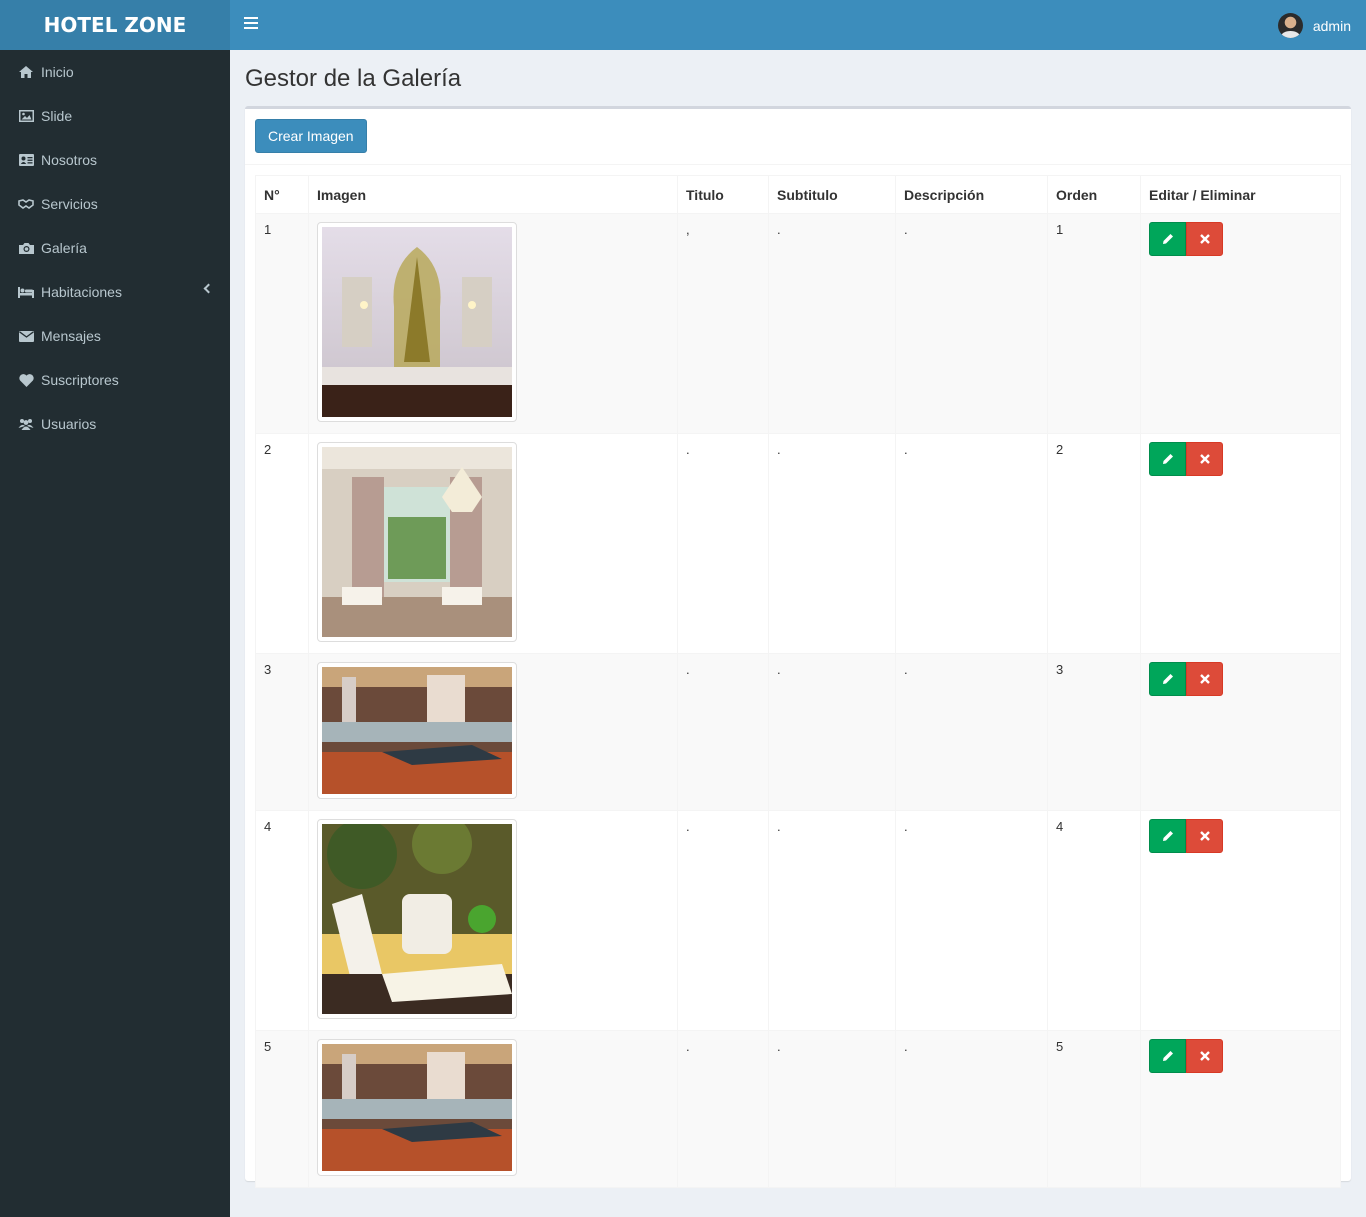  I want to click on camera-icon, so click(26, 248).